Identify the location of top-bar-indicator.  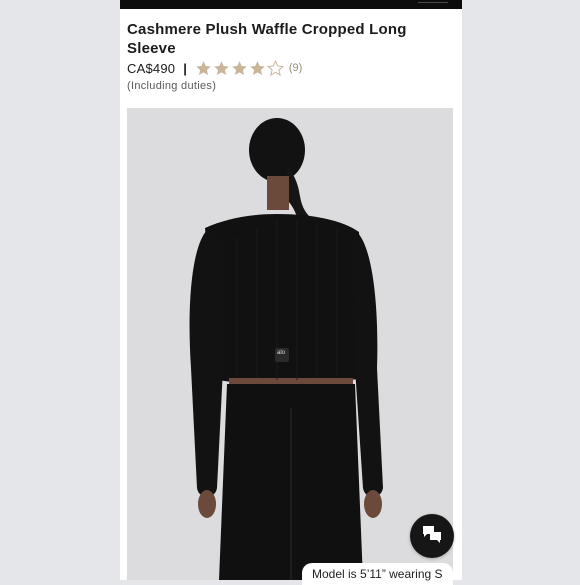
(433, 2).